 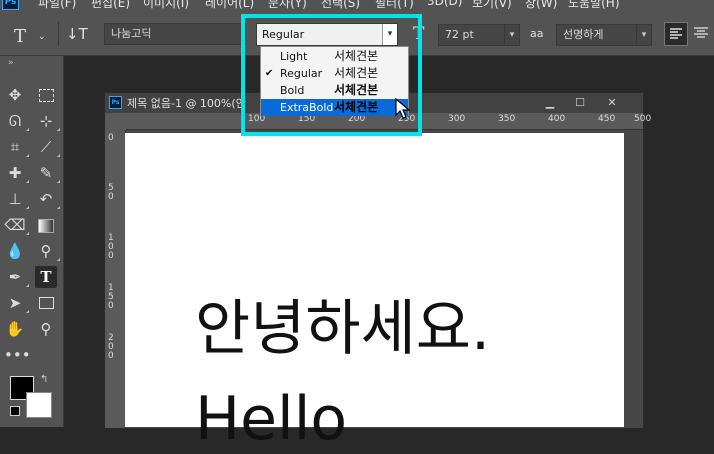 I want to click on dodge-tool-icon: ⚲, so click(x=47, y=251).